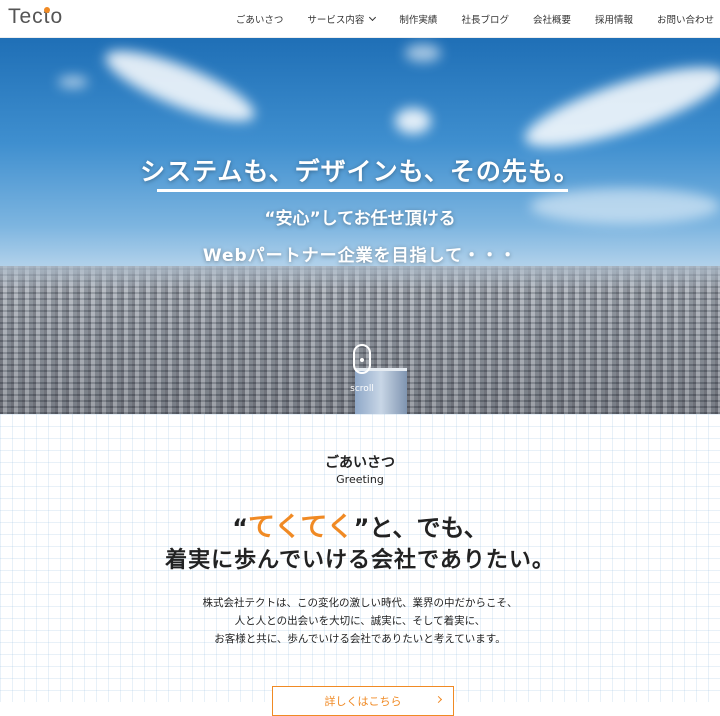 Image resolution: width=720 pixels, height=716 pixels. What do you see at coordinates (362, 389) in the screenshot?
I see `scroll-label: scroll` at bounding box center [362, 389].